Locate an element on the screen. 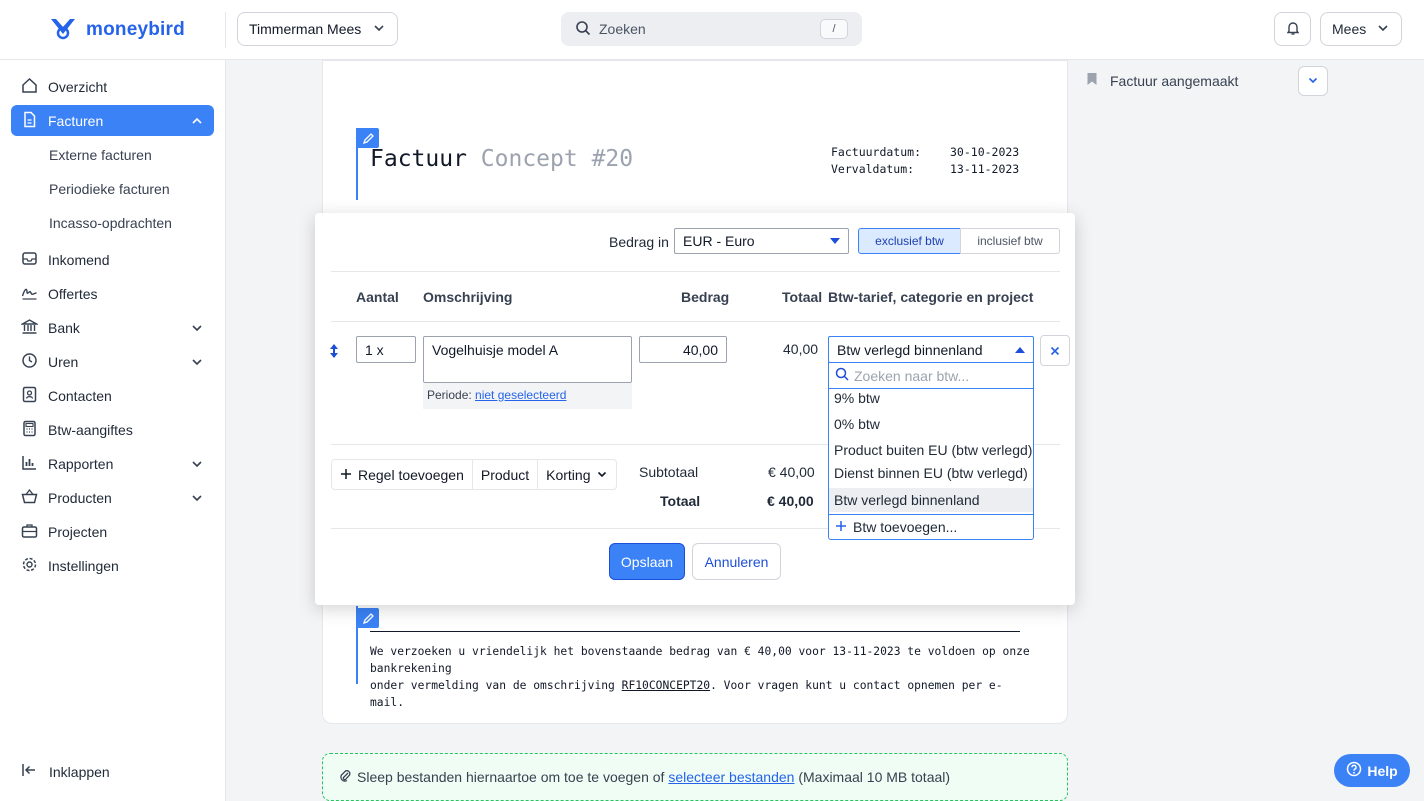 The width and height of the screenshot is (1424, 801). notifications-button is located at coordinates (1292, 29).